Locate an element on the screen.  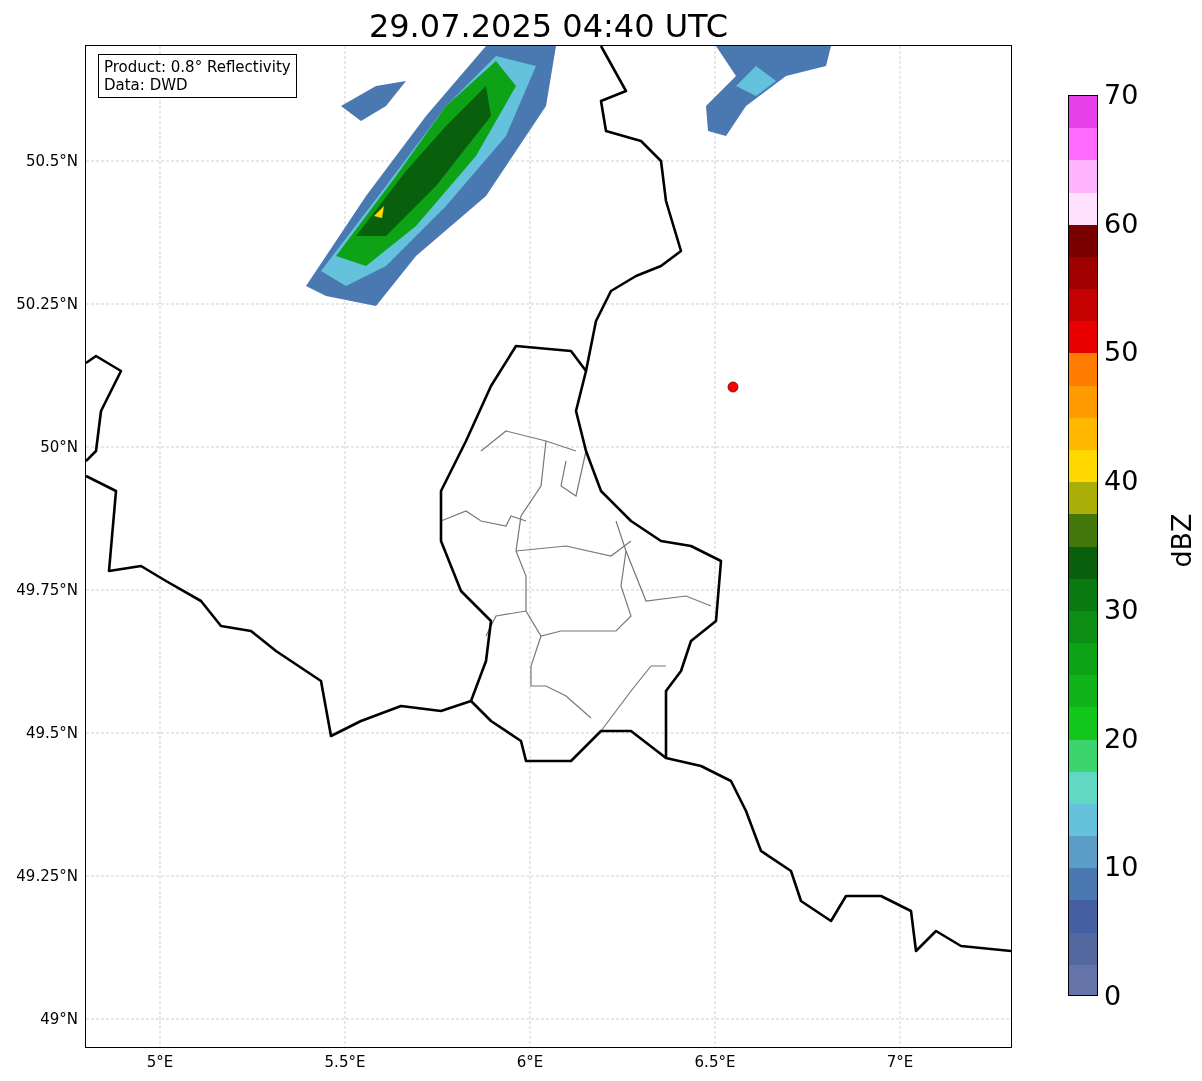
colorbar-tick-label: 0 is located at coordinates (1113, 996).